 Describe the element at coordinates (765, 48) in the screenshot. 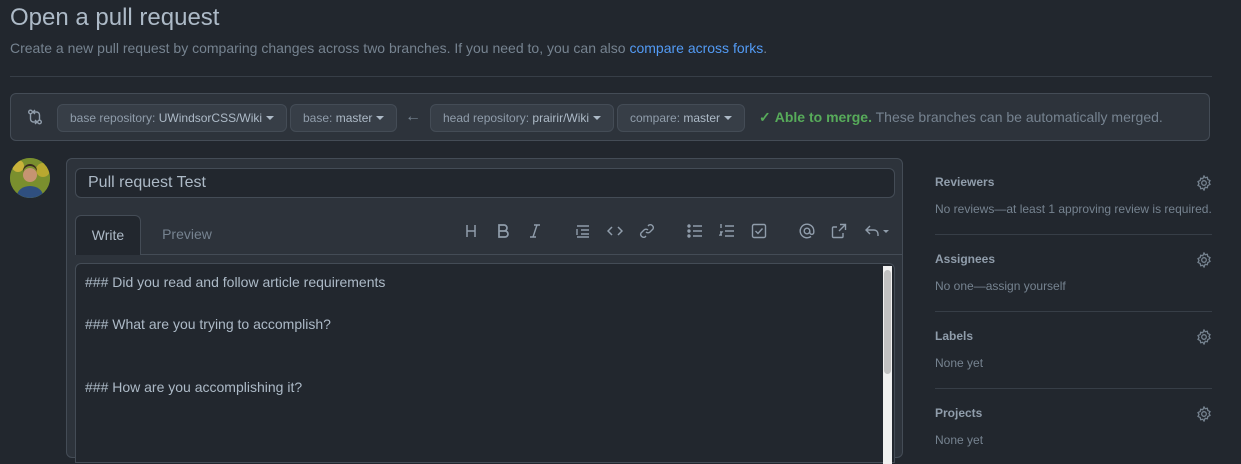

I see `subtitle-suffix: .` at that location.